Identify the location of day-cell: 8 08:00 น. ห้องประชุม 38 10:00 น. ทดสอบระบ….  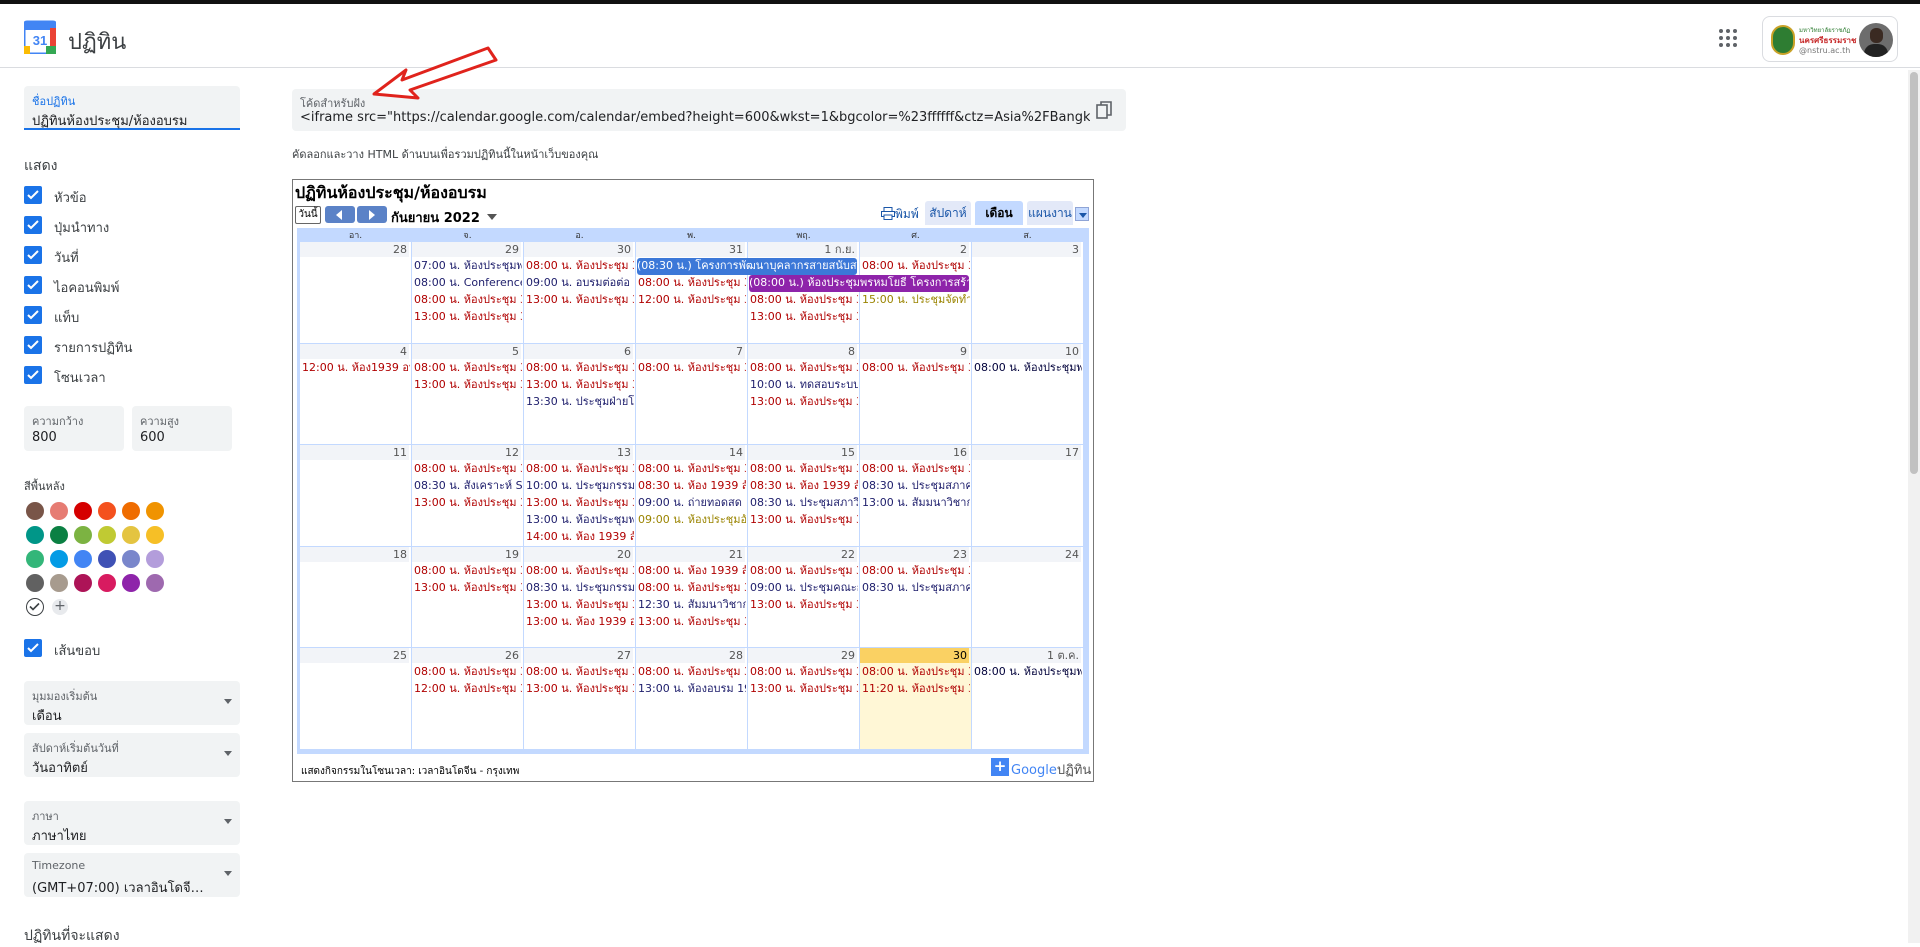
(803, 393).